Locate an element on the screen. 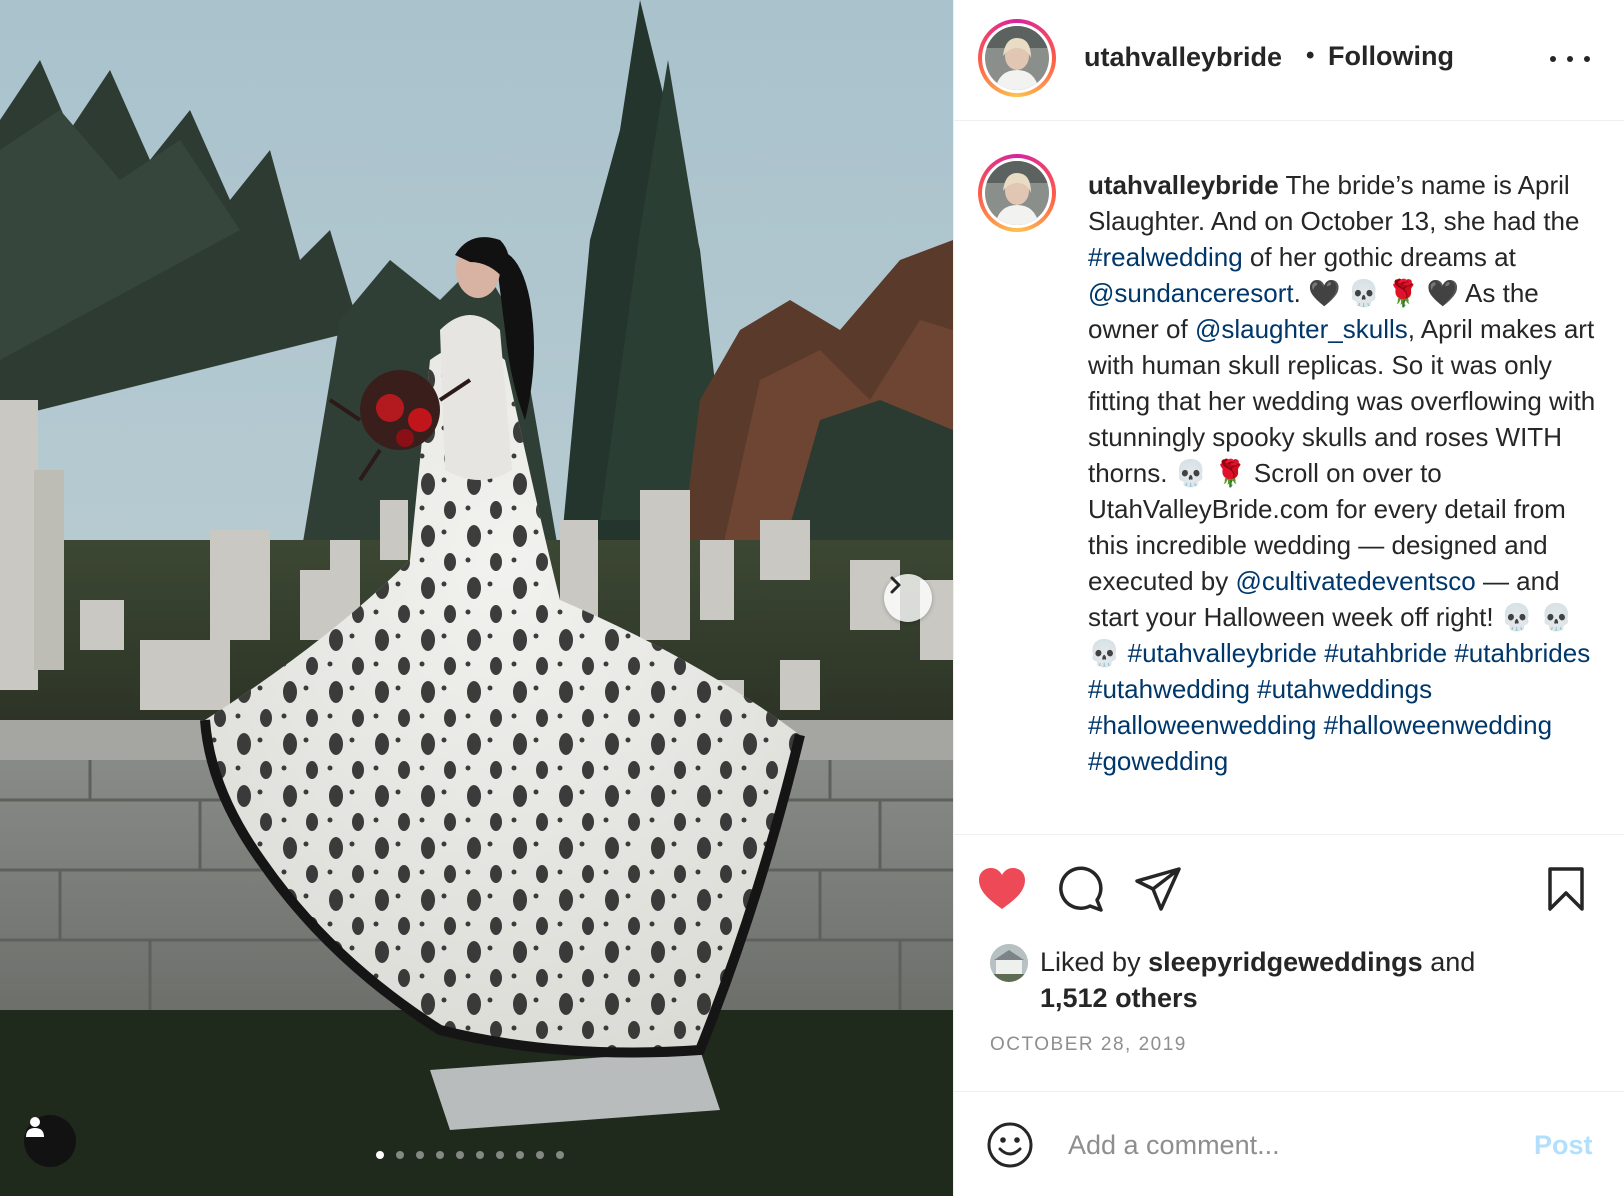  liker-avatar is located at coordinates (1009, 963).